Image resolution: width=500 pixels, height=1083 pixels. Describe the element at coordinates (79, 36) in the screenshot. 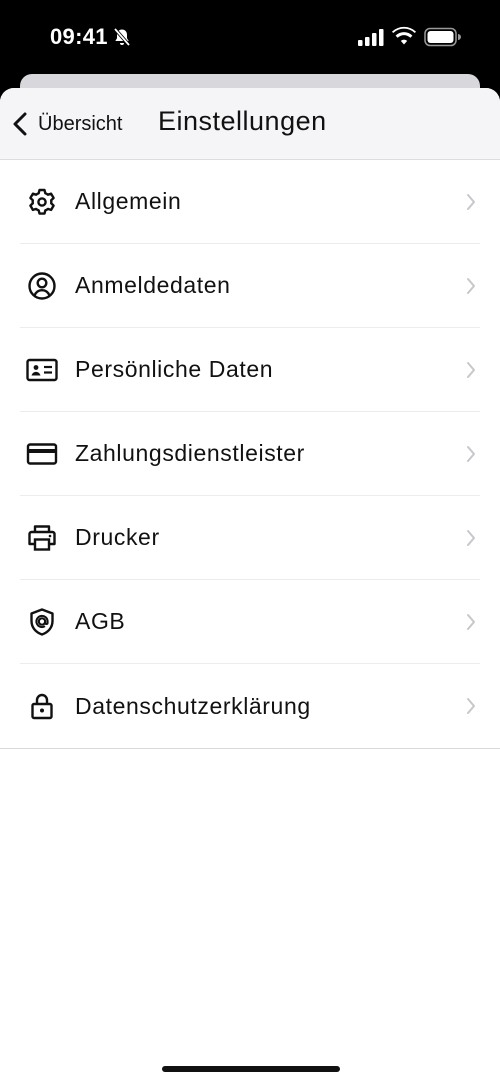

I see `status-time: 09:41` at that location.